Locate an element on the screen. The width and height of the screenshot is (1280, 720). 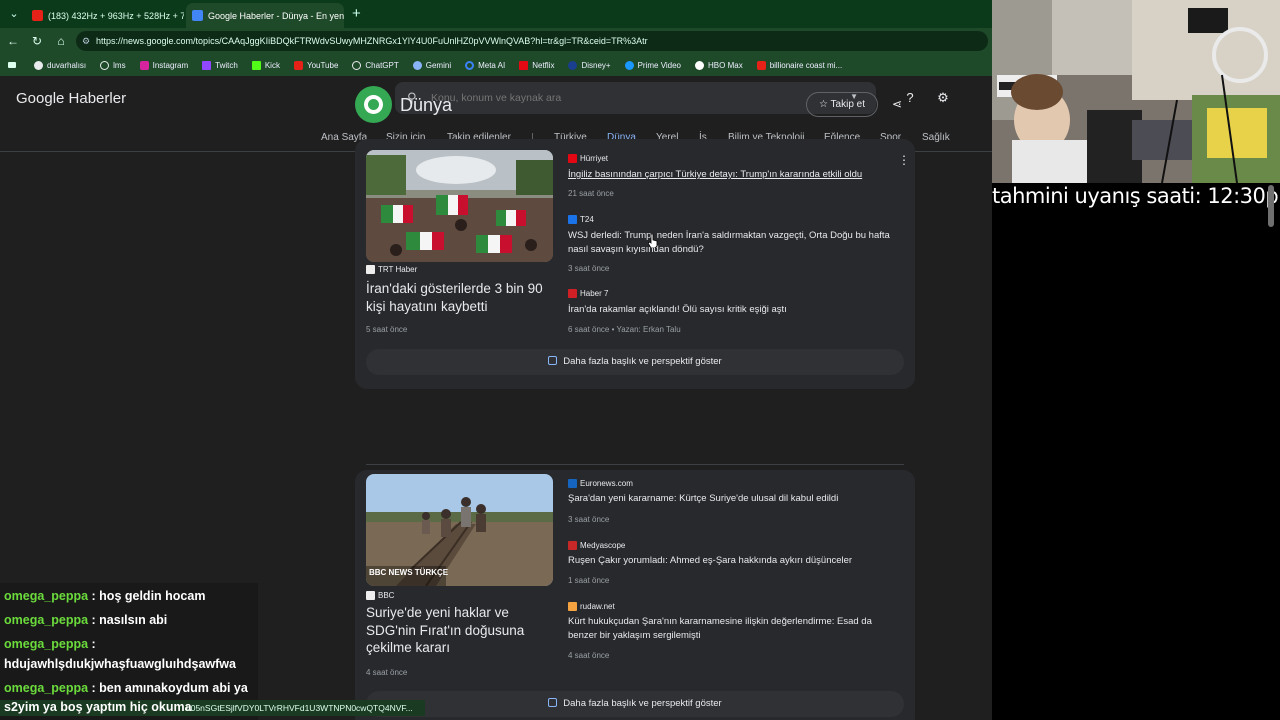
bookmark-apps is located at coordinates (14, 65).